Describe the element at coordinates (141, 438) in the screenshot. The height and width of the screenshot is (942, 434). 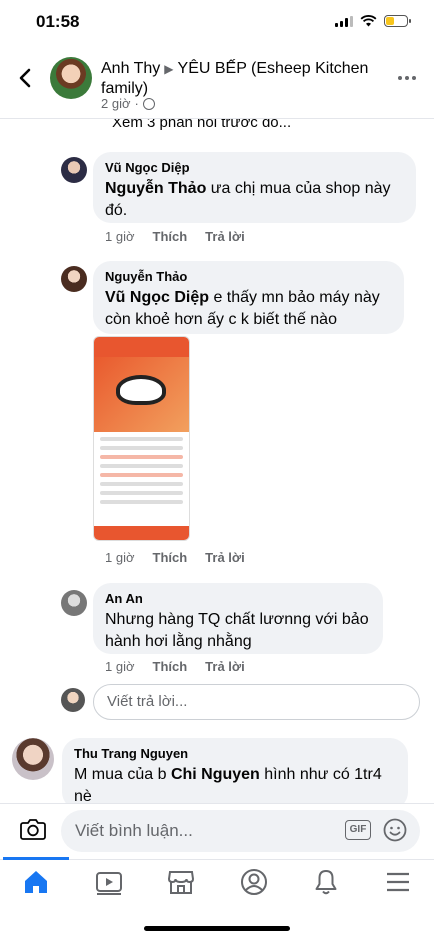
I see `attached-screenshot-image` at that location.